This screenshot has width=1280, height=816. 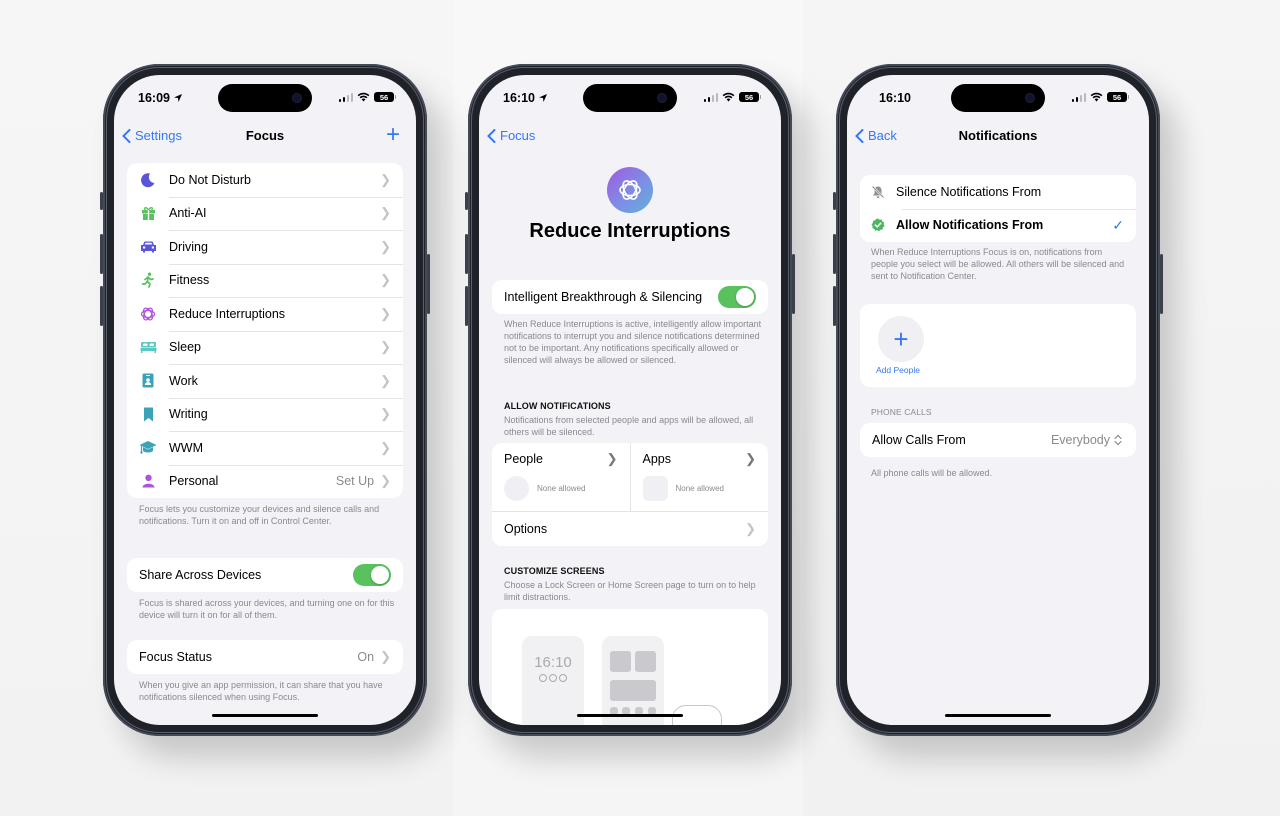 What do you see at coordinates (265, 314) in the screenshot?
I see `focus-item-reduce-interruptions: Reduce Interruptions ❯` at bounding box center [265, 314].